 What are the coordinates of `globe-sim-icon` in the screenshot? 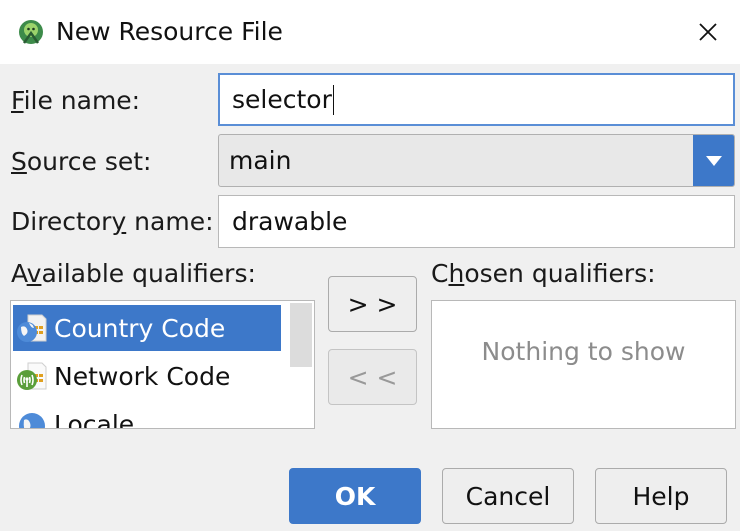 It's located at (32, 328).